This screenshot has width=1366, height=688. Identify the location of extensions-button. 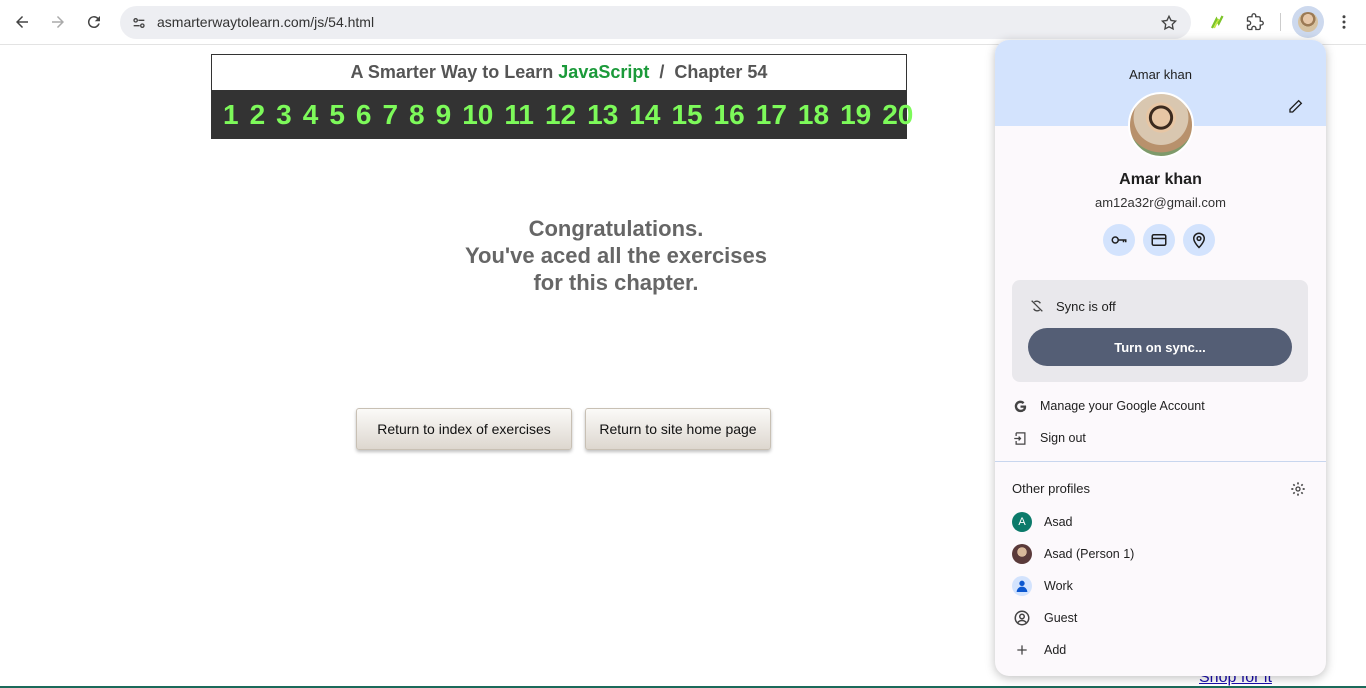
(1255, 22).